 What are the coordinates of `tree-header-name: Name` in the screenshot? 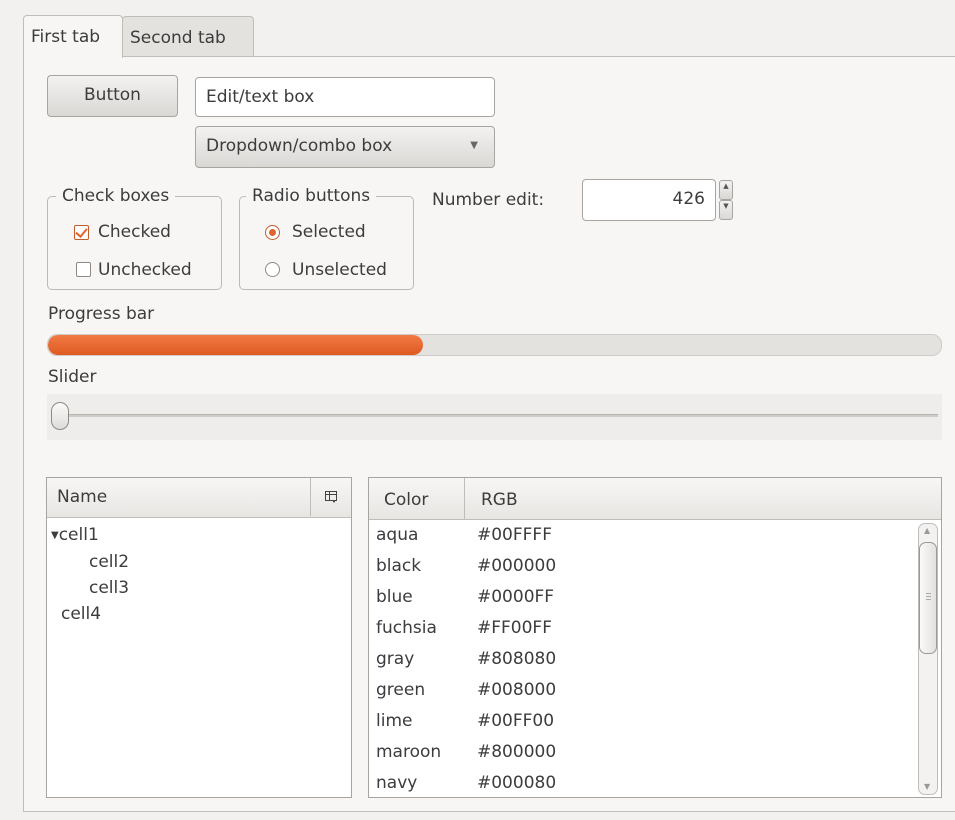 It's located at (82, 497).